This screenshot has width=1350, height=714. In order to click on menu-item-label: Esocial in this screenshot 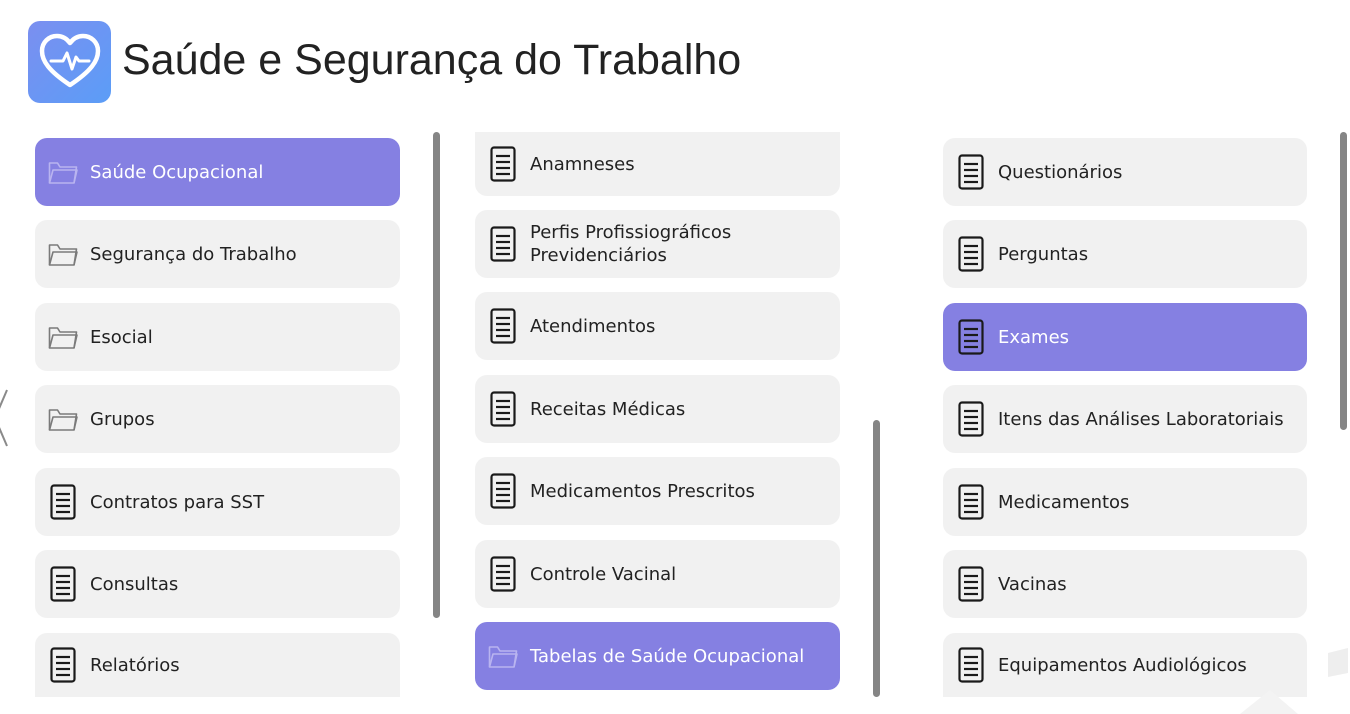, I will do `click(121, 337)`.